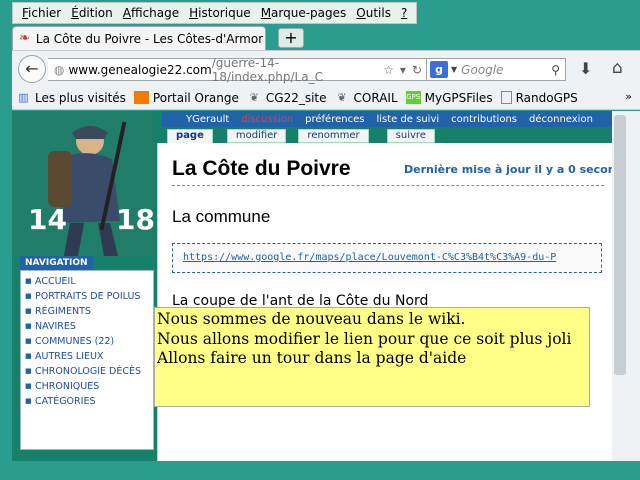 This screenshot has height=480, width=640. What do you see at coordinates (92, 13) in the screenshot?
I see `menu-edition: Édition` at bounding box center [92, 13].